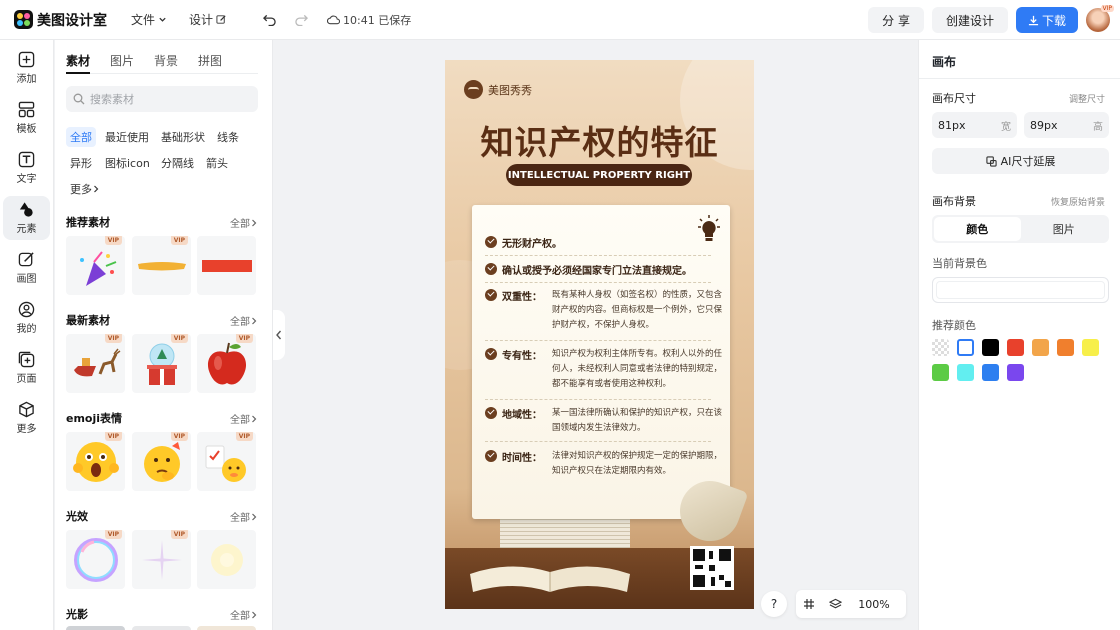 This screenshot has width=1120, height=630. What do you see at coordinates (85, 189) in the screenshot?
I see `chip-more: 更多` at bounding box center [85, 189].